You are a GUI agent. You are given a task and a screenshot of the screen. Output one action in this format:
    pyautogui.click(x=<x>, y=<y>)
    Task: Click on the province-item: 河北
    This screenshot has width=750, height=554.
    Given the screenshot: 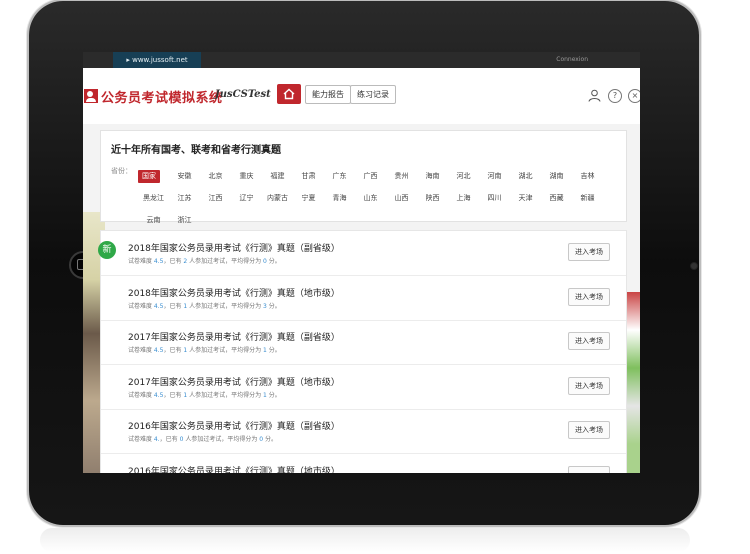 What is the action you would take?
    pyautogui.click(x=463, y=176)
    